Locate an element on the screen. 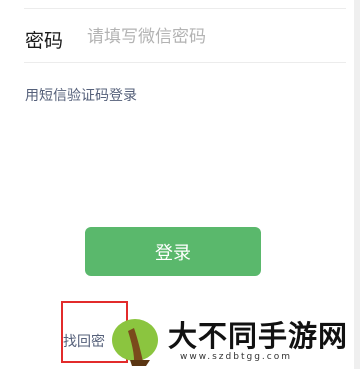  password-label: 密码 is located at coordinates (44, 41).